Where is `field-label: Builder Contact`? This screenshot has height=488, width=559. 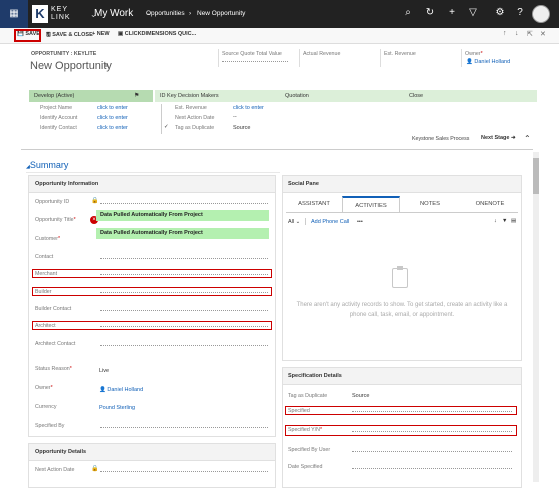
field-label: Builder Contact is located at coordinates (53, 309).